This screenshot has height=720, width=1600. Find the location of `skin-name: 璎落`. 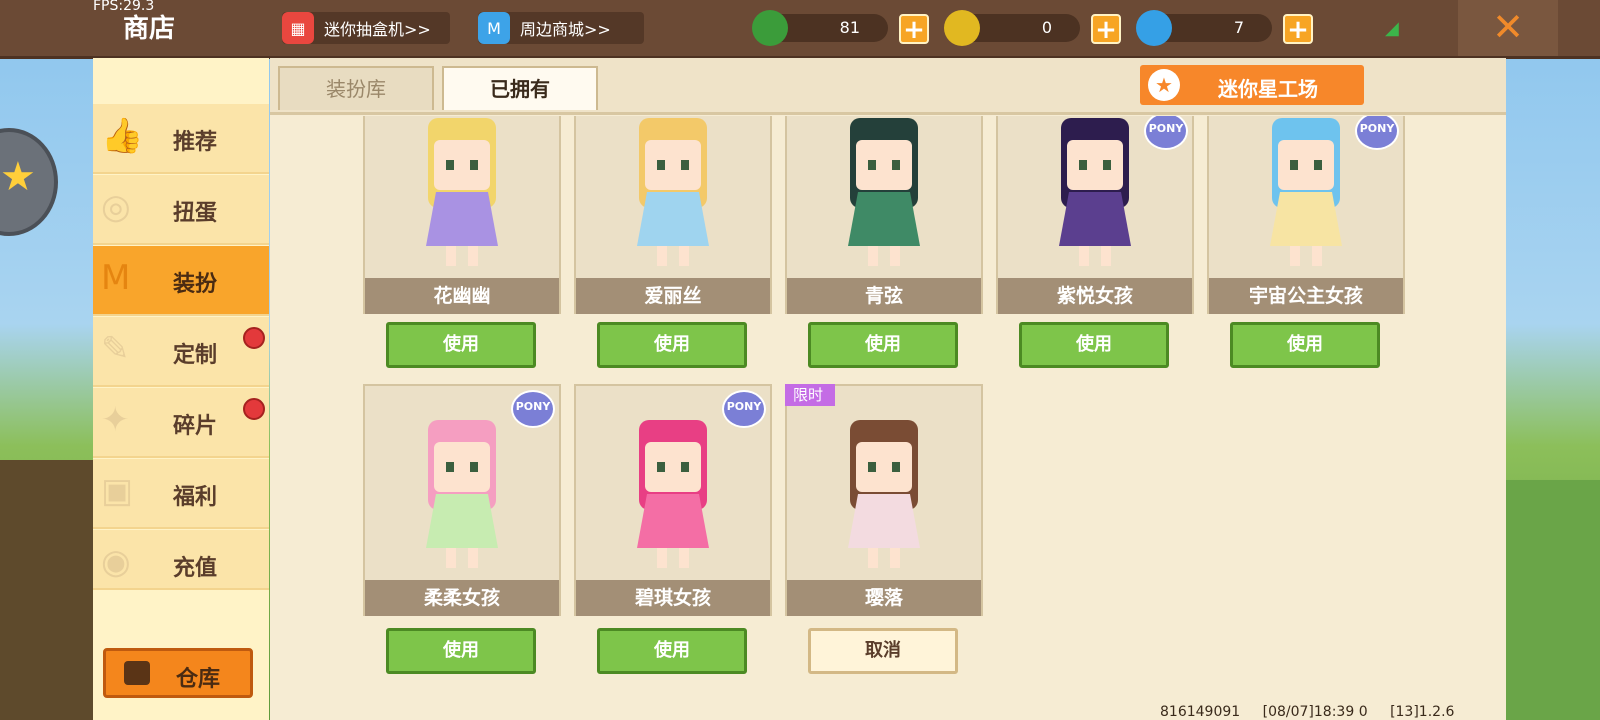

skin-name: 璎落 is located at coordinates (884, 598).